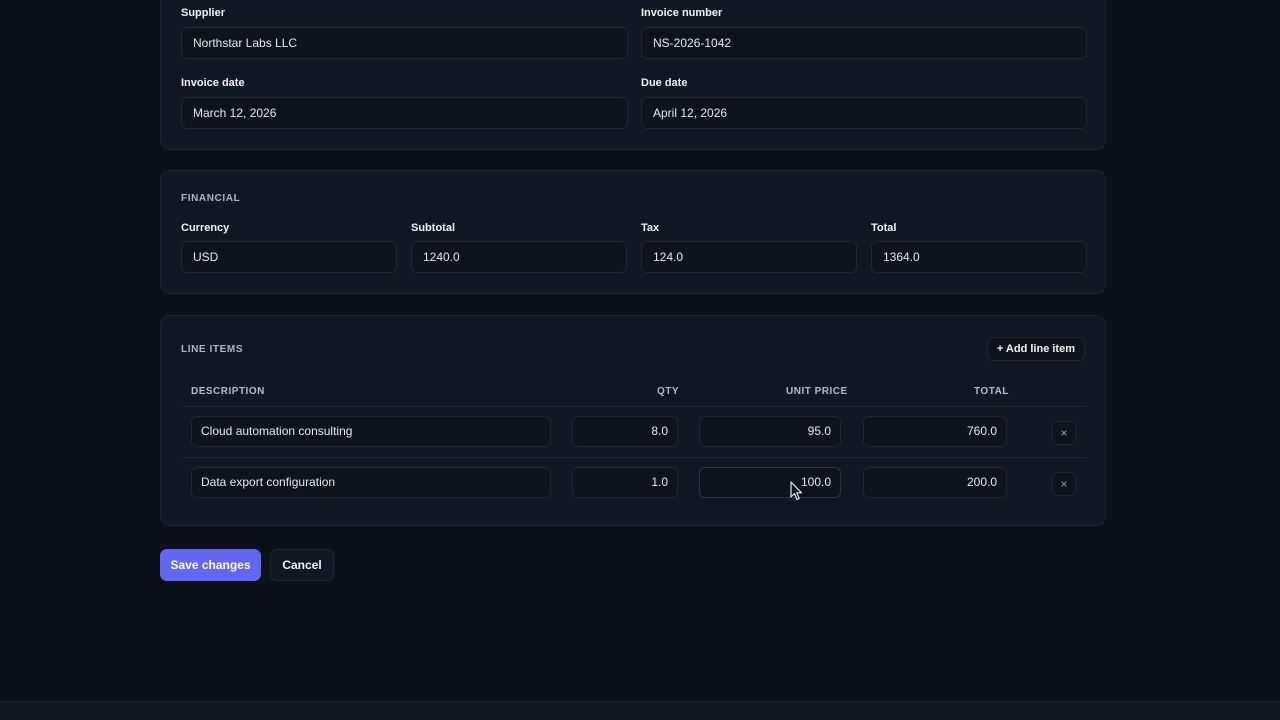 This screenshot has width=1280, height=720. What do you see at coordinates (634, 406) in the screenshot?
I see `table-header-divider` at bounding box center [634, 406].